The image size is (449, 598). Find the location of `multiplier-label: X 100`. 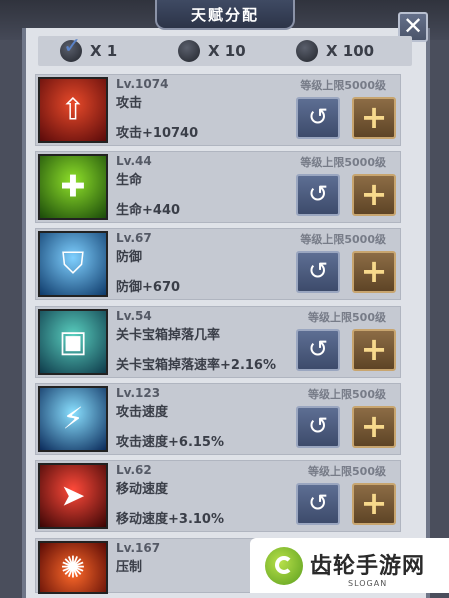

multiplier-label: X 100 is located at coordinates (350, 51).